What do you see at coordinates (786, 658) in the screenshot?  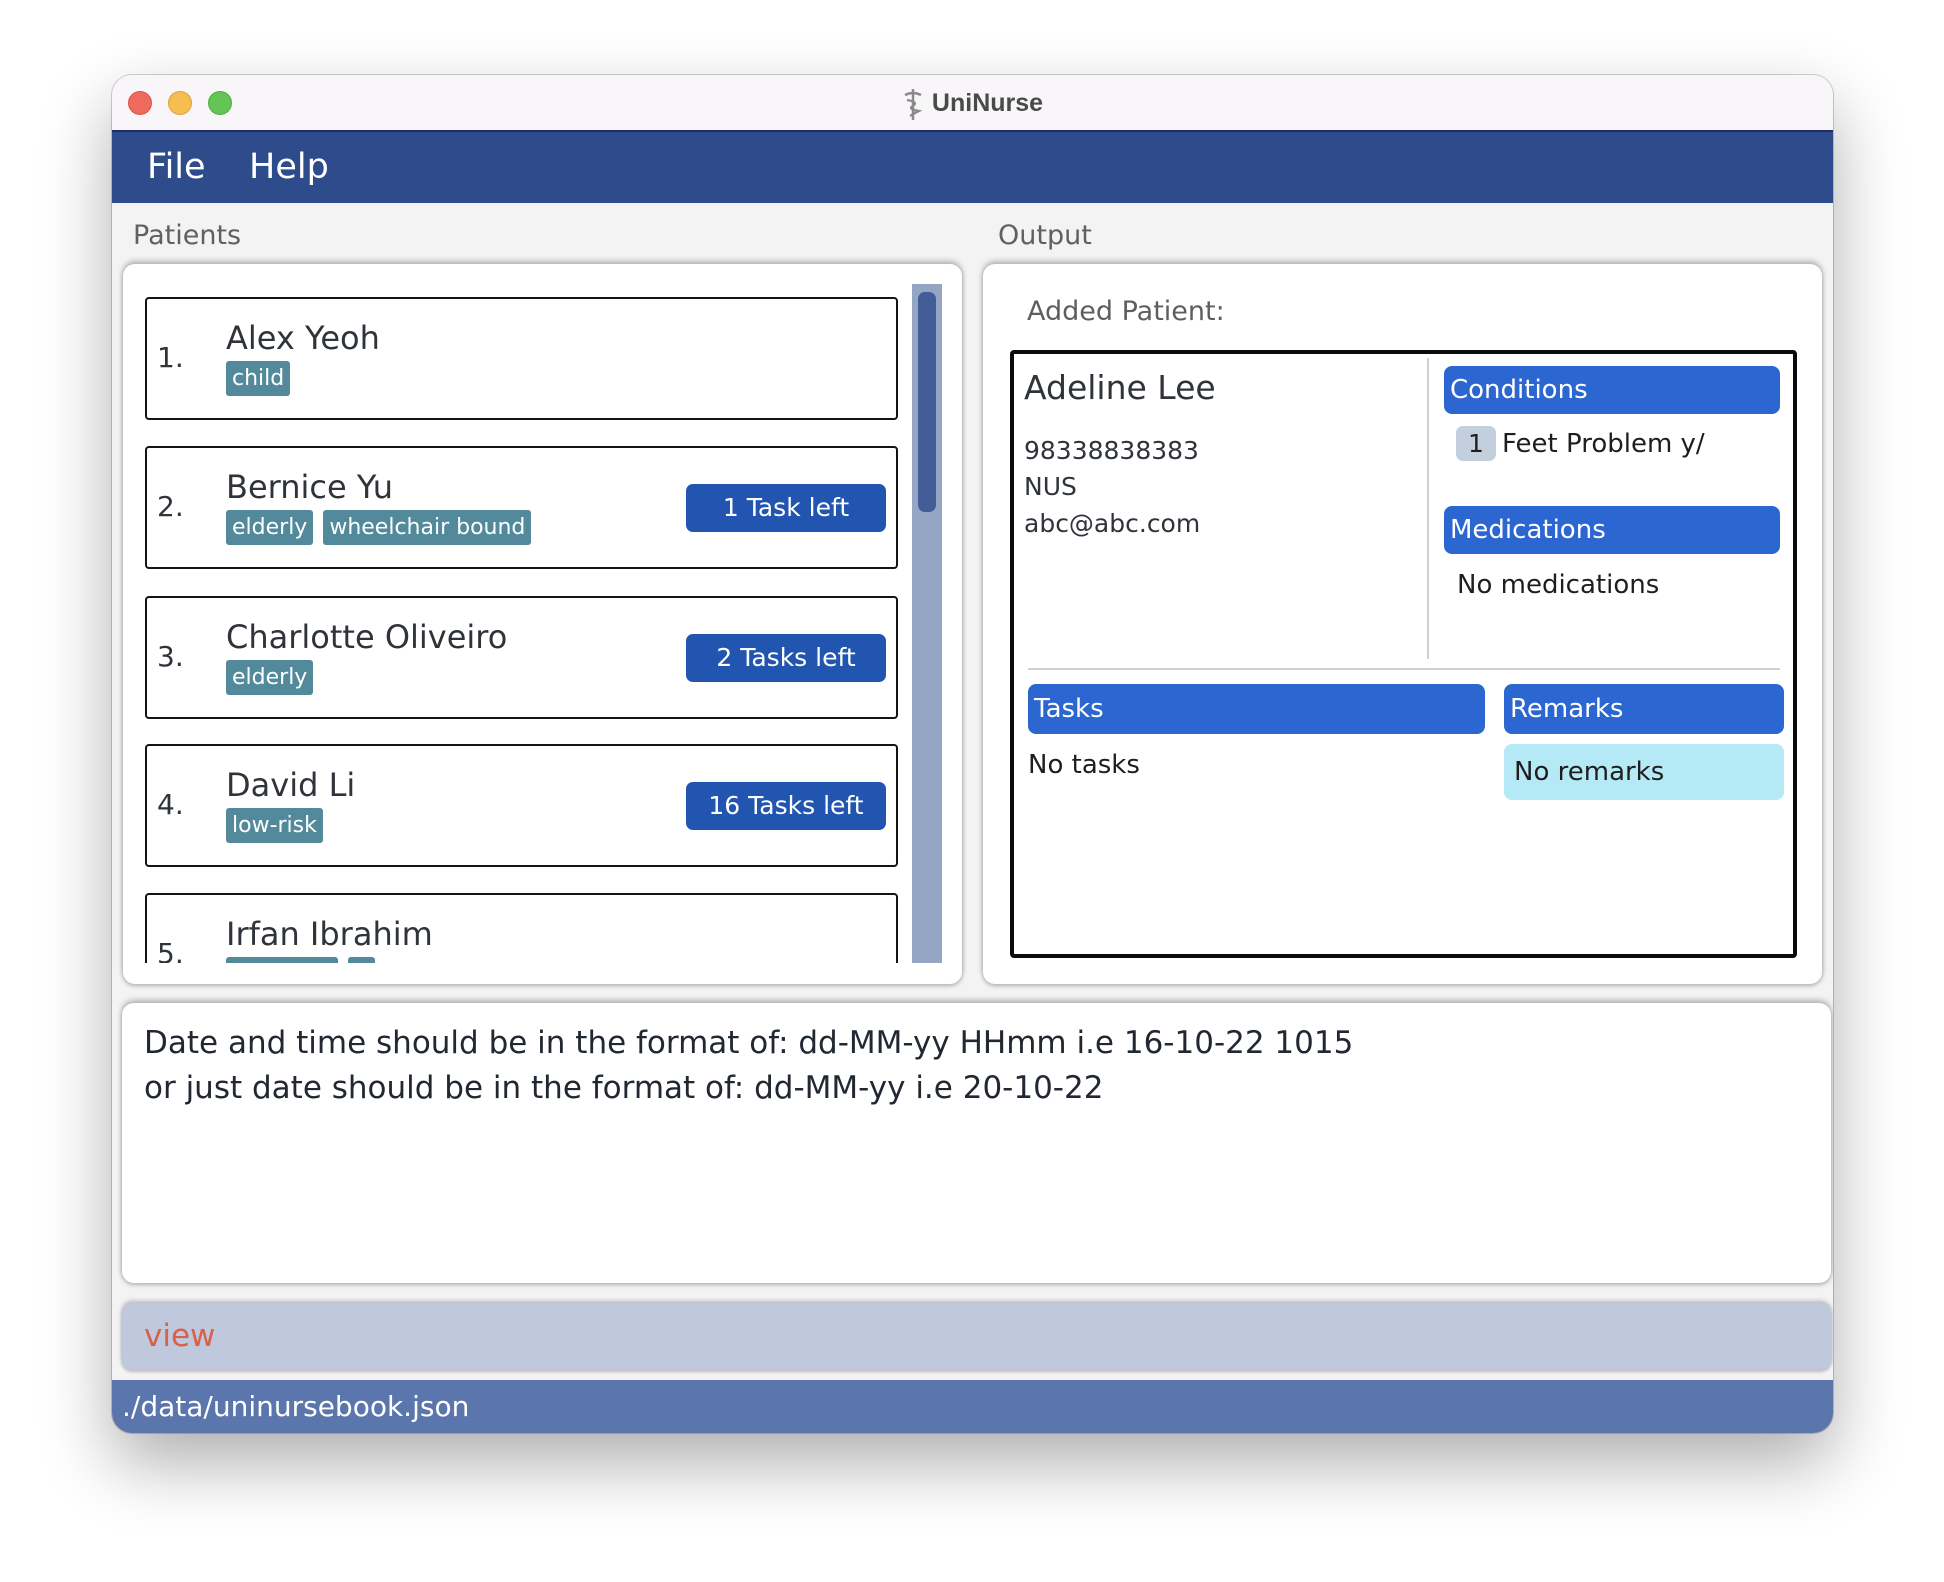 I see `tasks-left-badge: 2 Tasks left` at bounding box center [786, 658].